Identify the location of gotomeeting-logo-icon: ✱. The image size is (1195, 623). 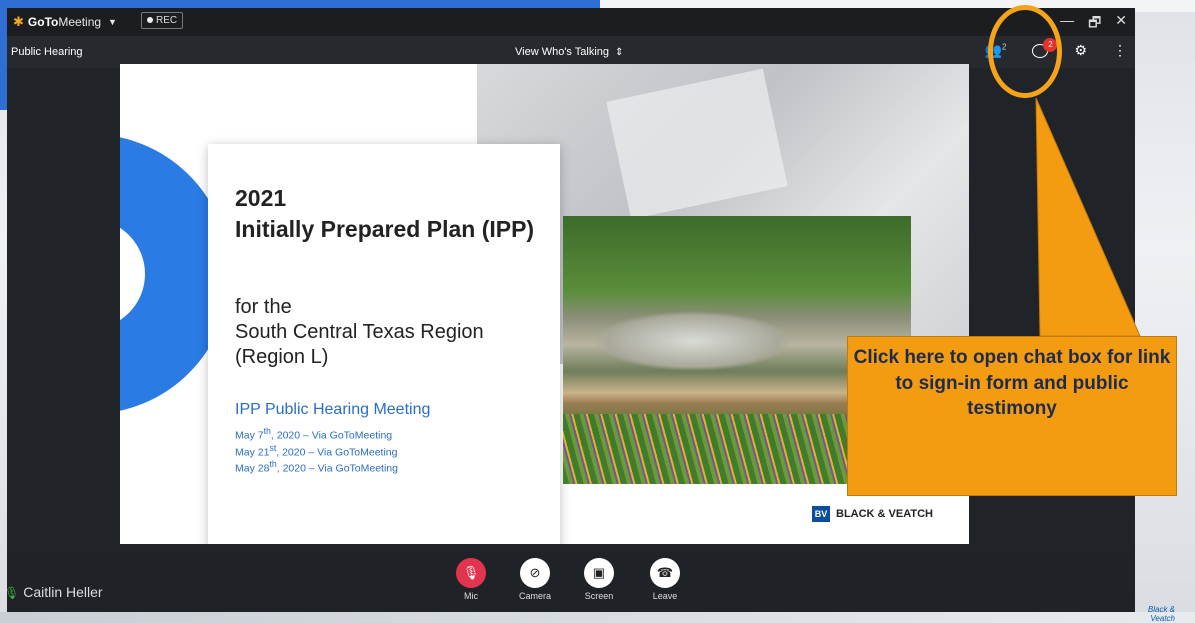
(18, 21).